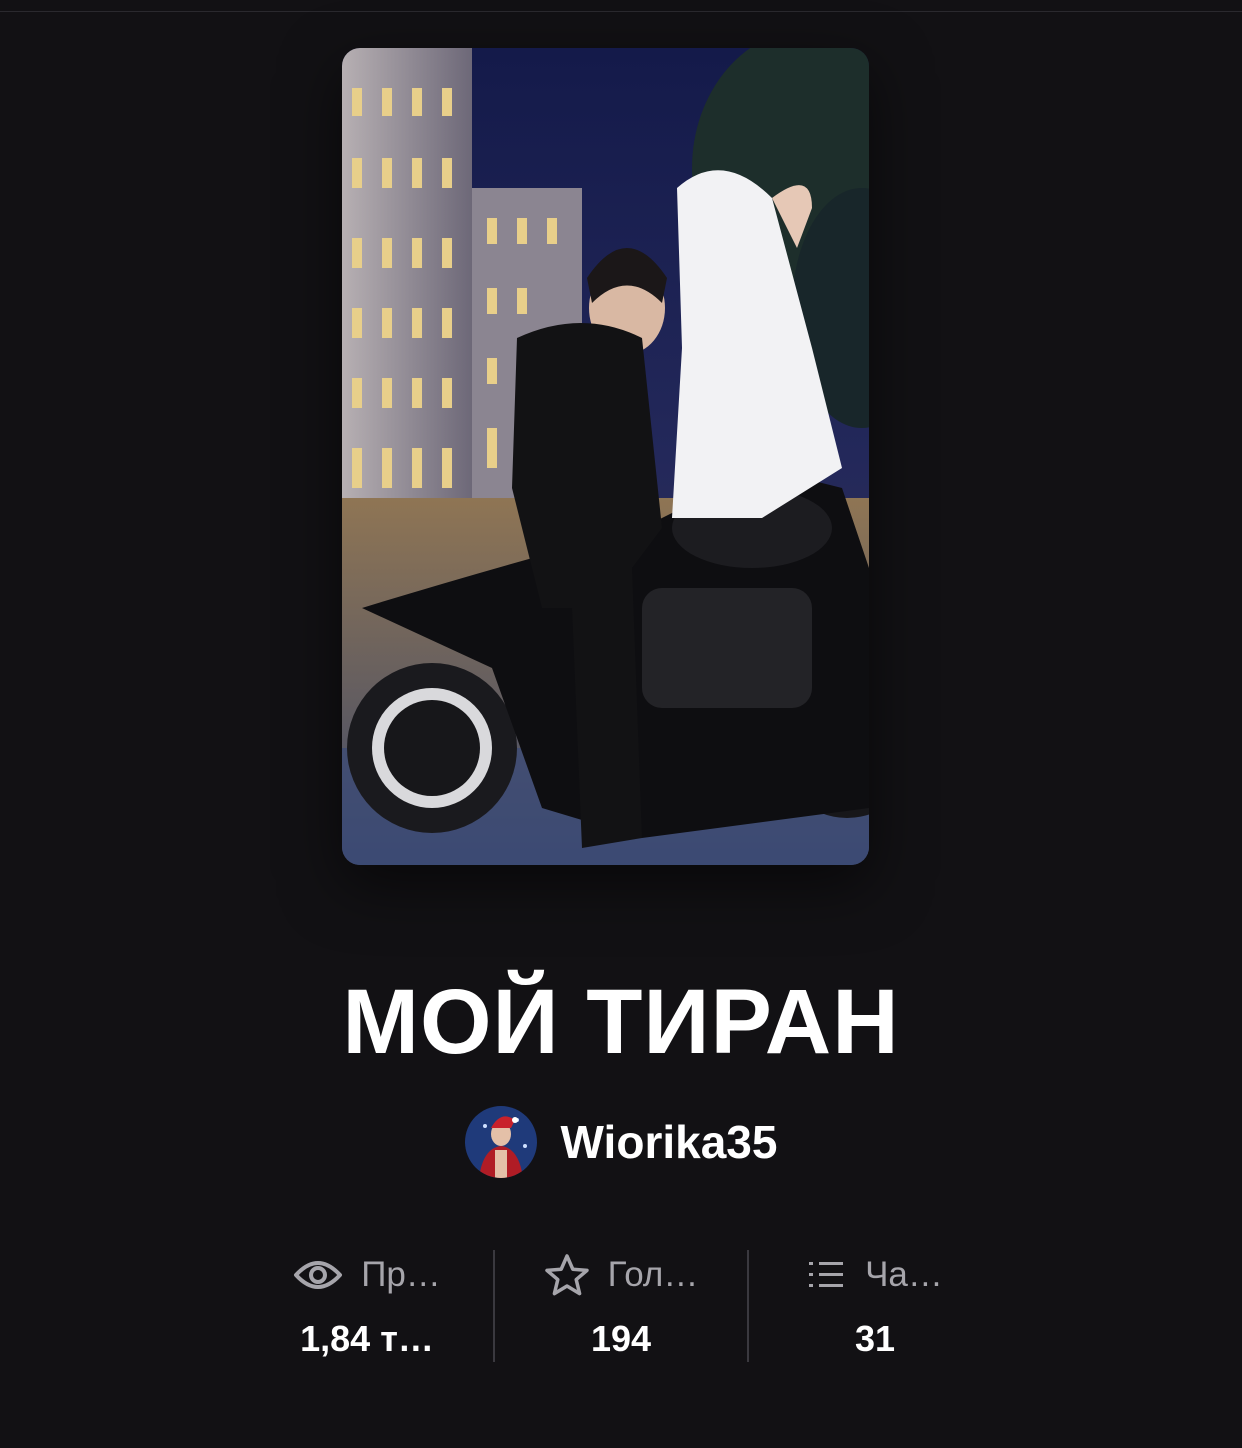 This screenshot has width=1242, height=1448. I want to click on story-title: МОЙ ТИРАН, so click(621, 1022).